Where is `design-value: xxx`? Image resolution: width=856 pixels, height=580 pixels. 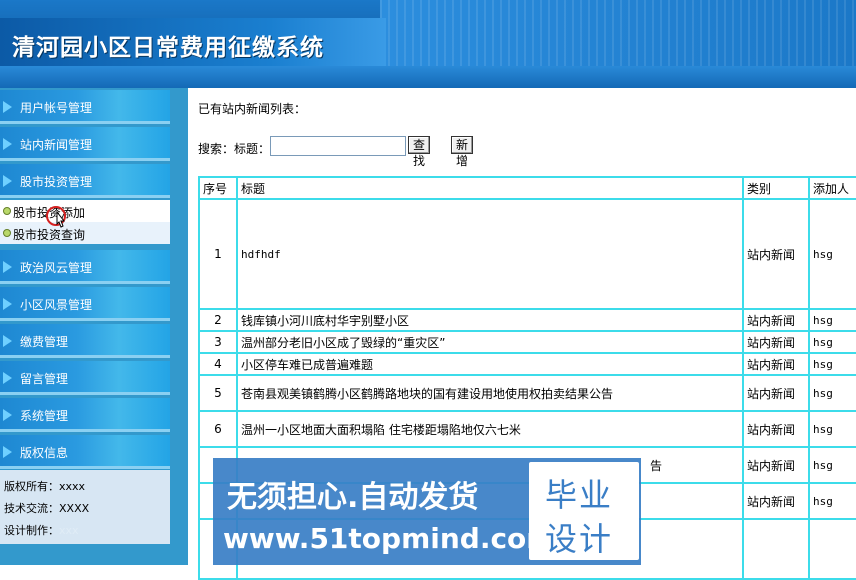
design-value: xxx is located at coordinates (69, 530).